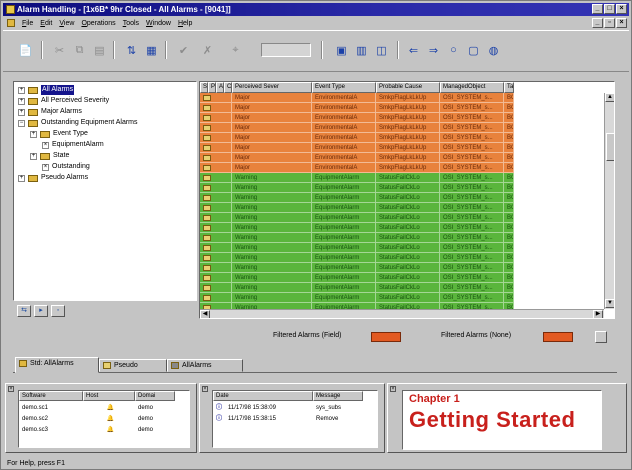 The height and width of the screenshot is (470, 632). I want to click on horizontal-scrollbar: ◀ ▶, so click(402, 313).